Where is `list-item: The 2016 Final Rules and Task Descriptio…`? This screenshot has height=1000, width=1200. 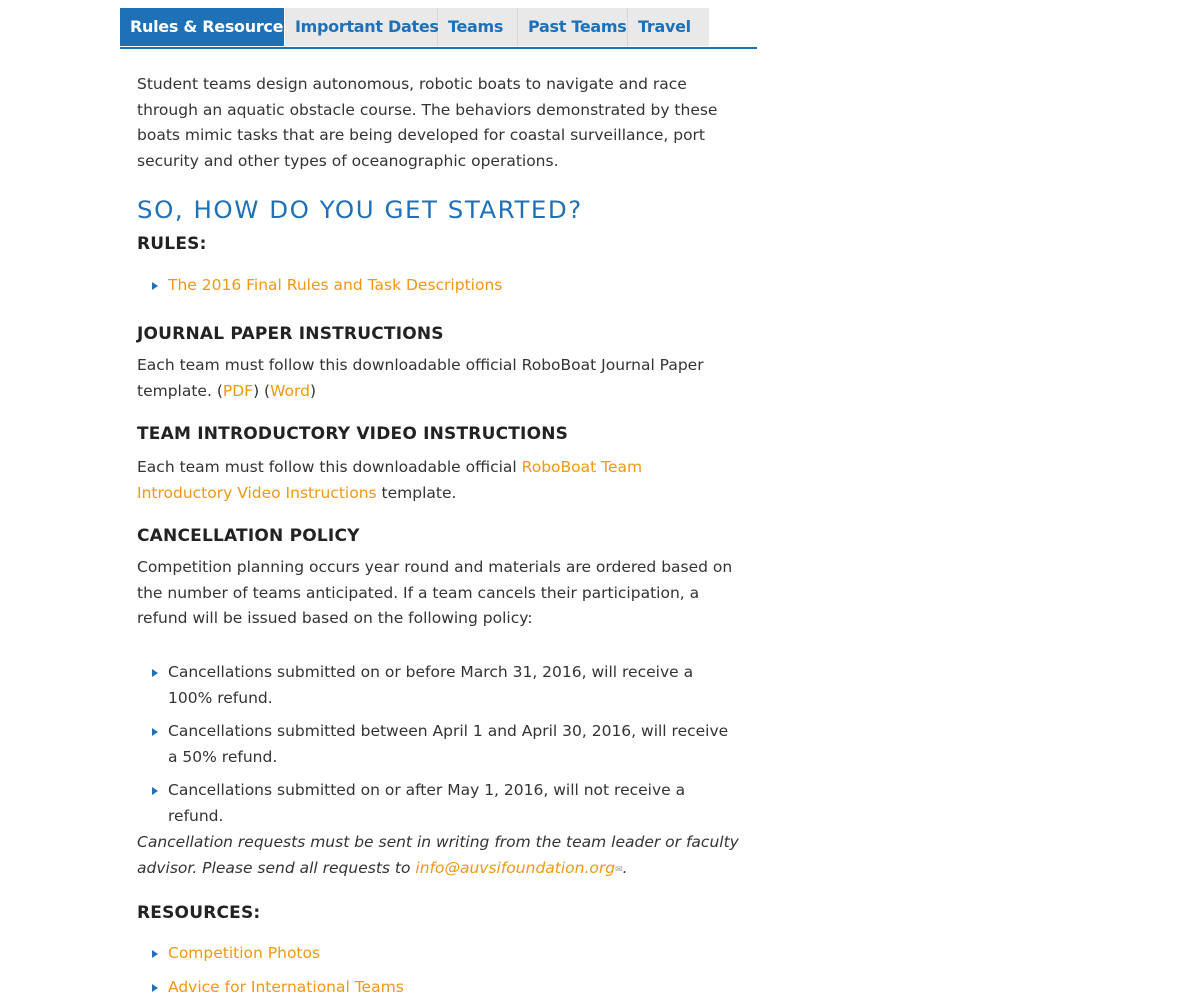
list-item: The 2016 Final Rules and Task Descriptio… is located at coordinates (439, 286).